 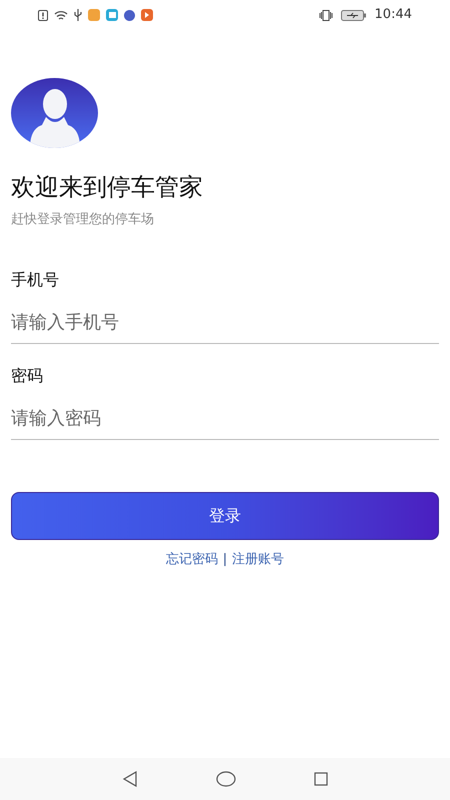 I want to click on field-label: 手机号, so click(x=35, y=279).